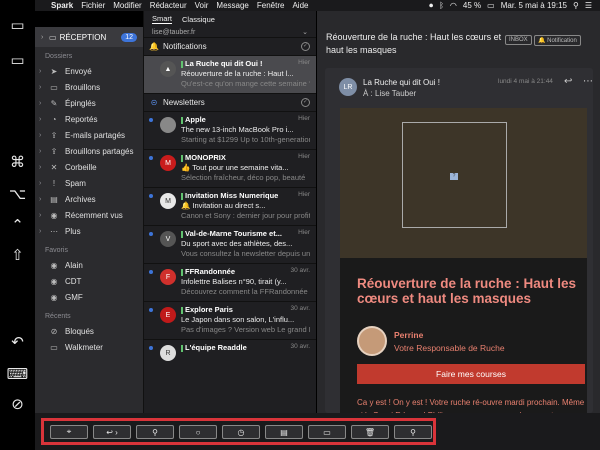 The width and height of the screenshot is (600, 450). I want to click on recipient-line: À : Lise Tauber, so click(389, 93).